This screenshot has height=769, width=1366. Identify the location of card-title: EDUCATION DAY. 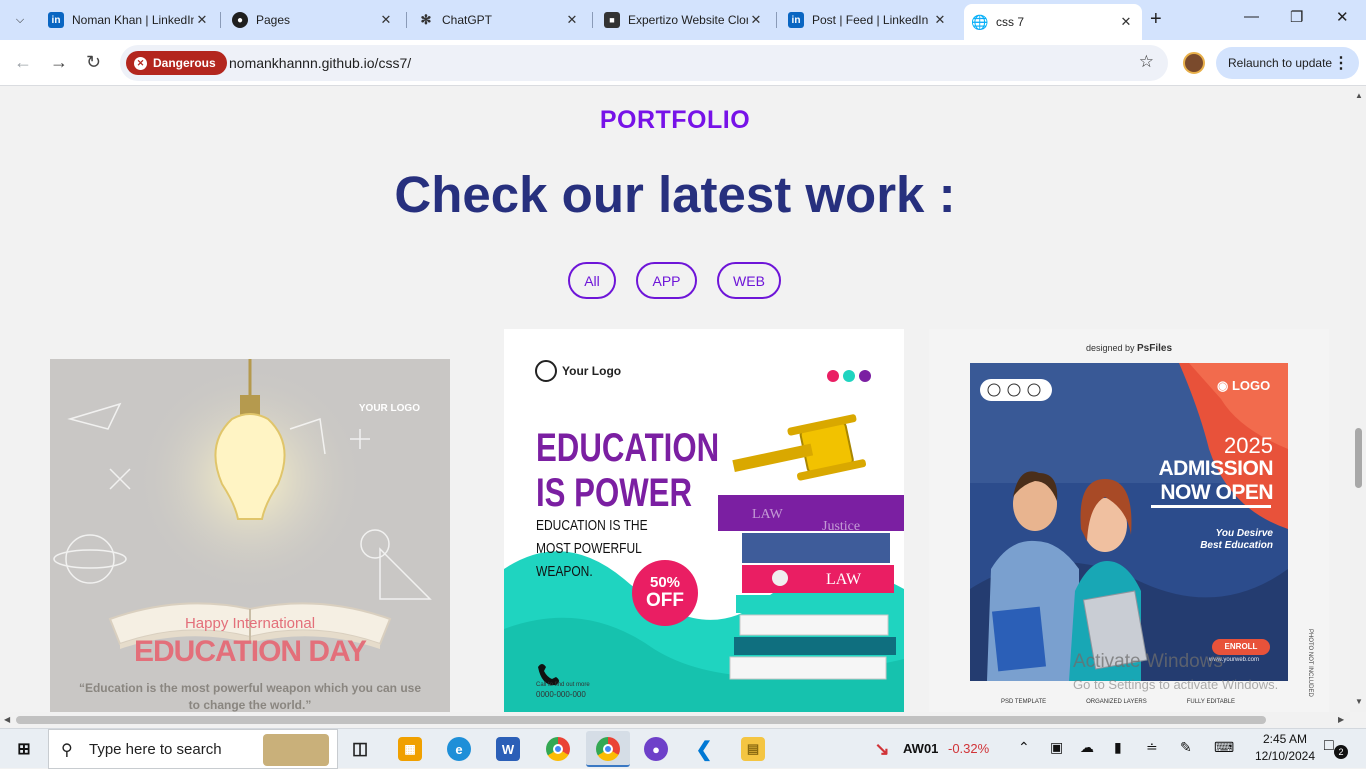
(250, 651).